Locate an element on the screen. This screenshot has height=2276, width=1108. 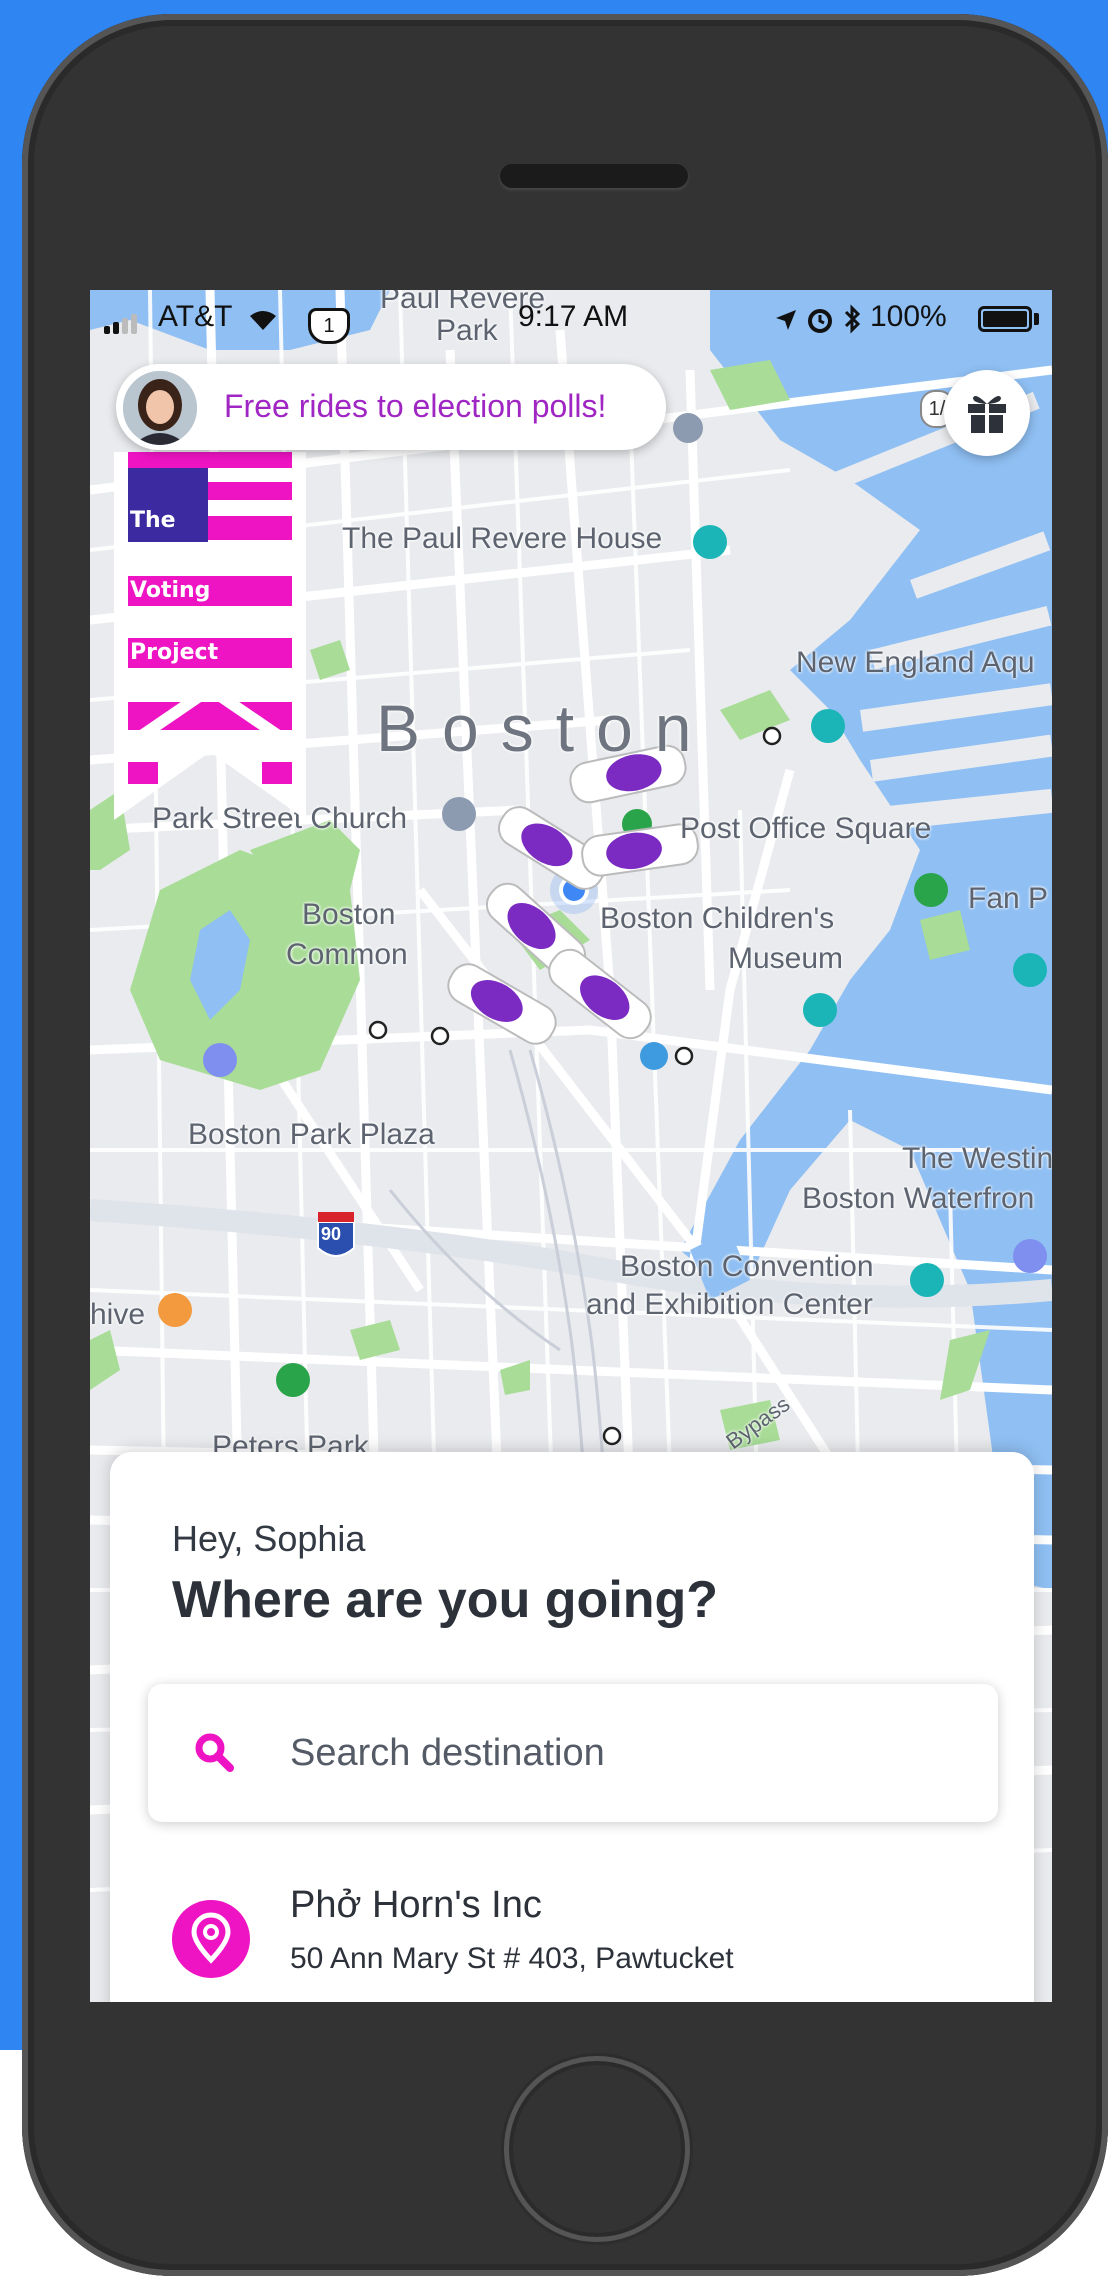
map-label-boston-common: Boston is located at coordinates (349, 914).